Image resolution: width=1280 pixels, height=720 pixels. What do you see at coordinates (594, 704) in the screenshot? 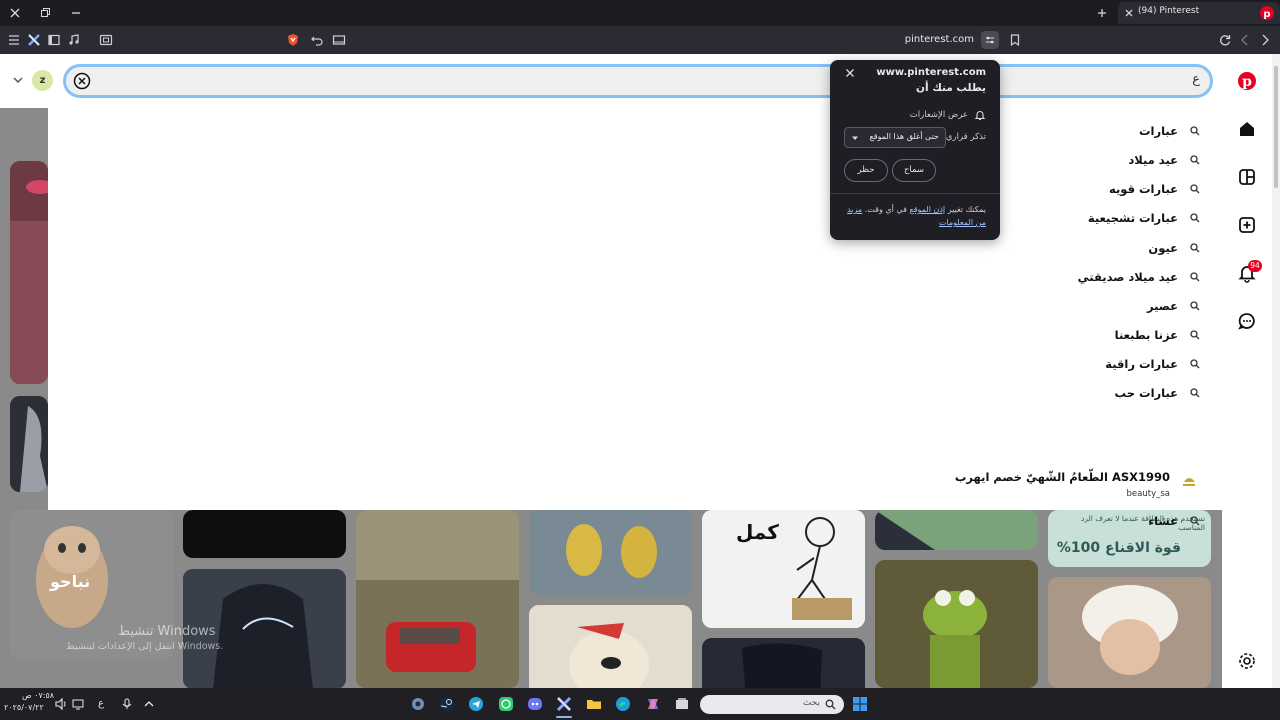
I see `file-explorer-icon` at bounding box center [594, 704].